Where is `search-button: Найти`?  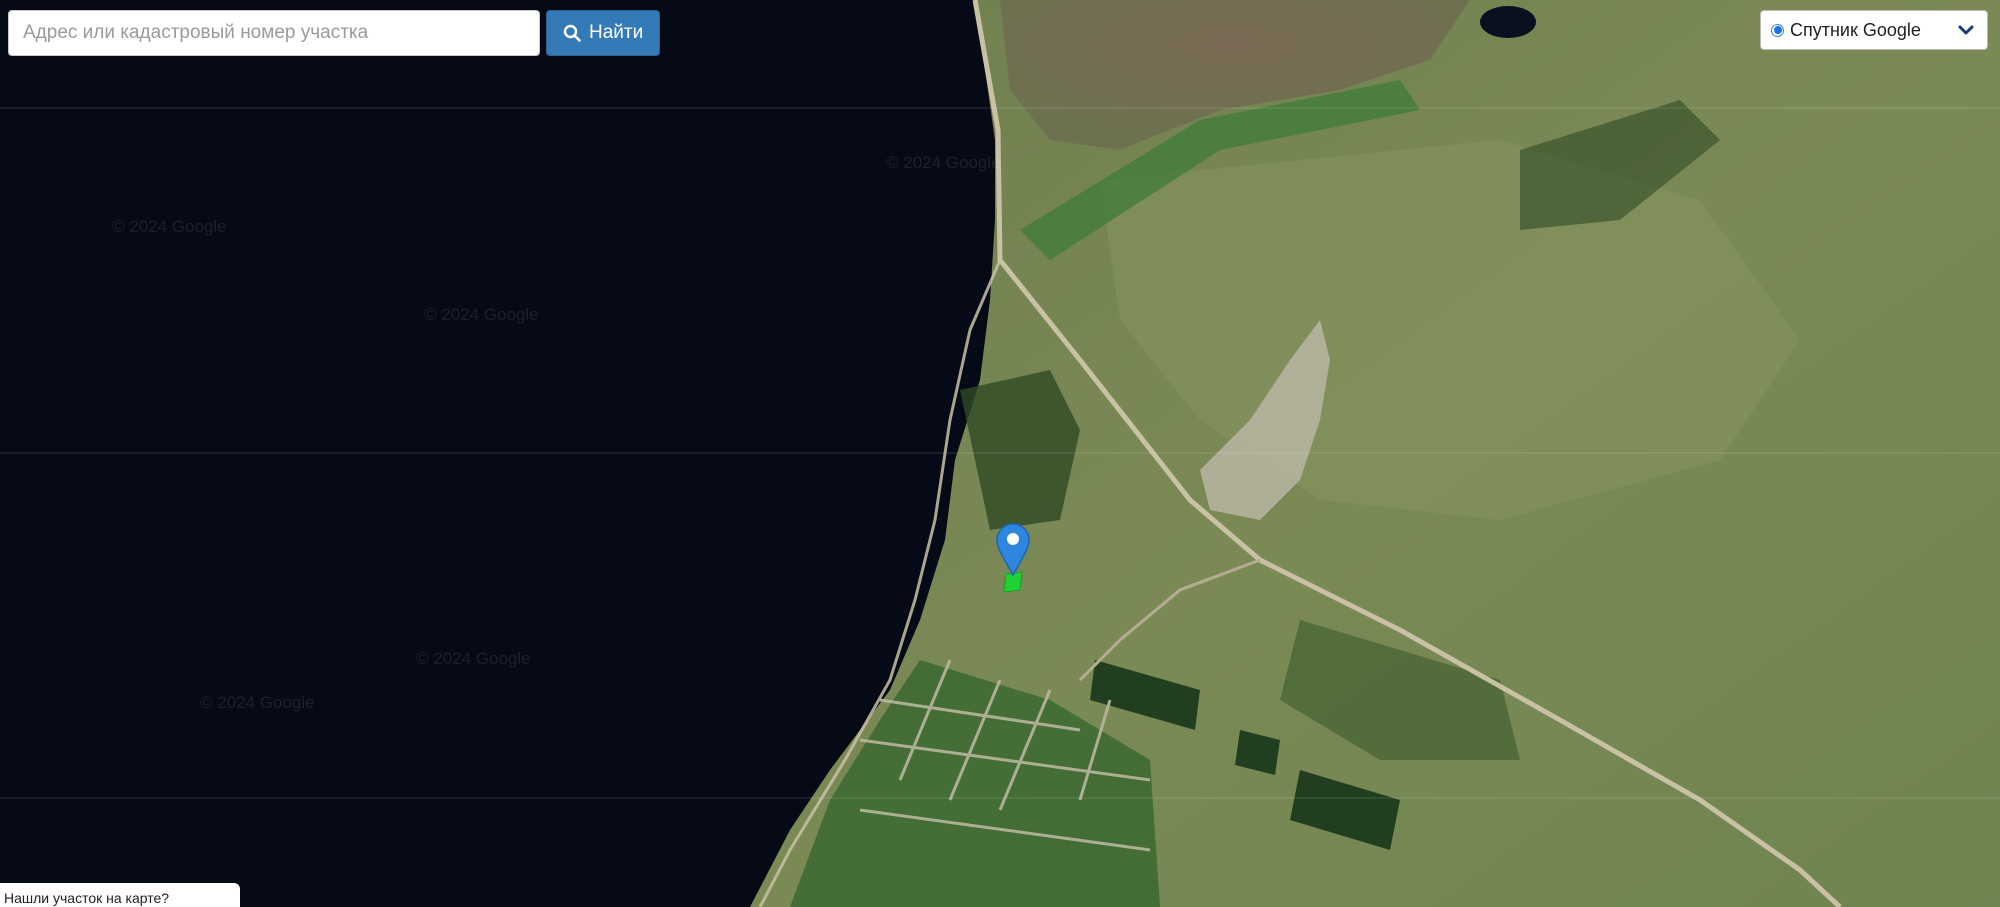
search-button: Найти is located at coordinates (603, 33).